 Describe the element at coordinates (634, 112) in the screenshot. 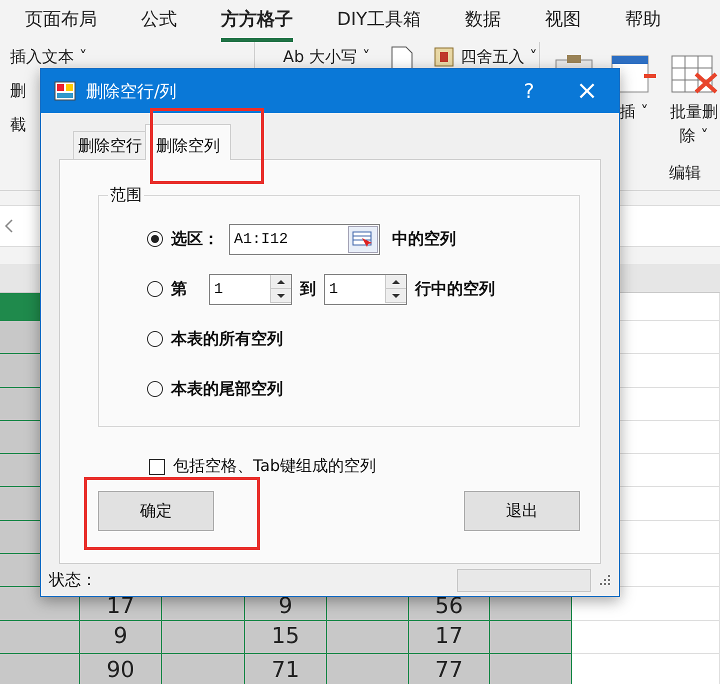

I see `ribbon-button-label: 插 ˅` at that location.